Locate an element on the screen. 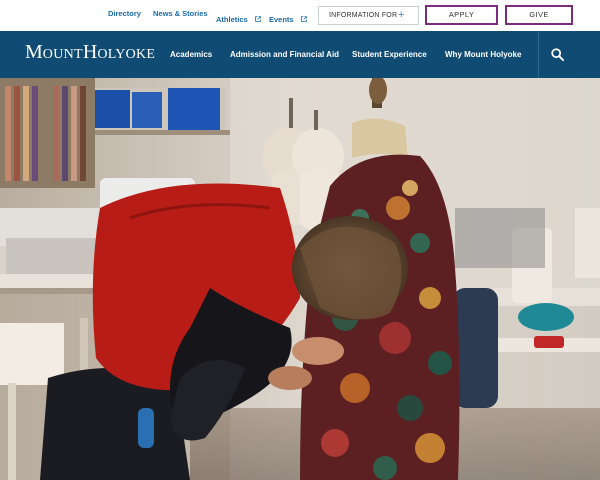  nav-item-student-experience: Student Experience is located at coordinates (389, 54).